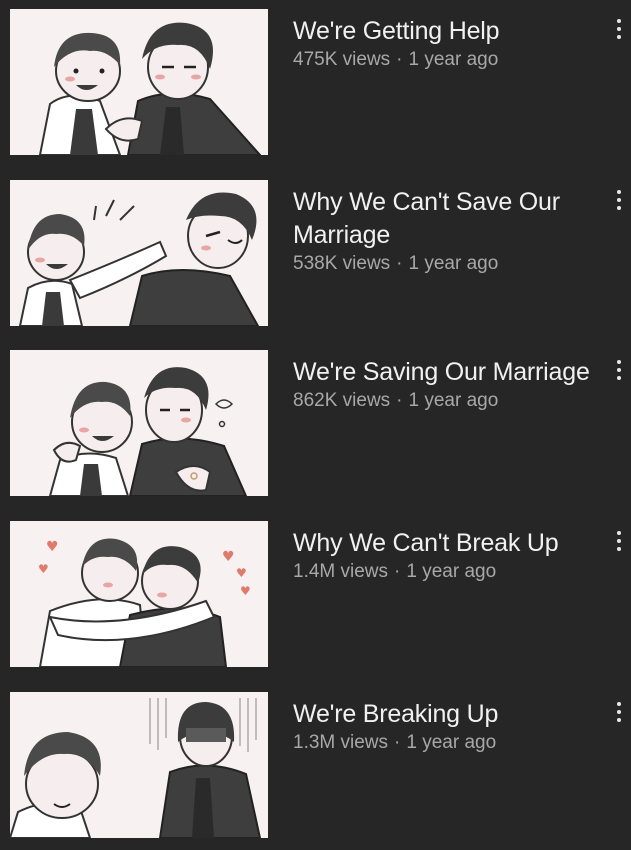  What do you see at coordinates (452, 372) in the screenshot?
I see `video-title: We're Saving Our Marriage` at bounding box center [452, 372].